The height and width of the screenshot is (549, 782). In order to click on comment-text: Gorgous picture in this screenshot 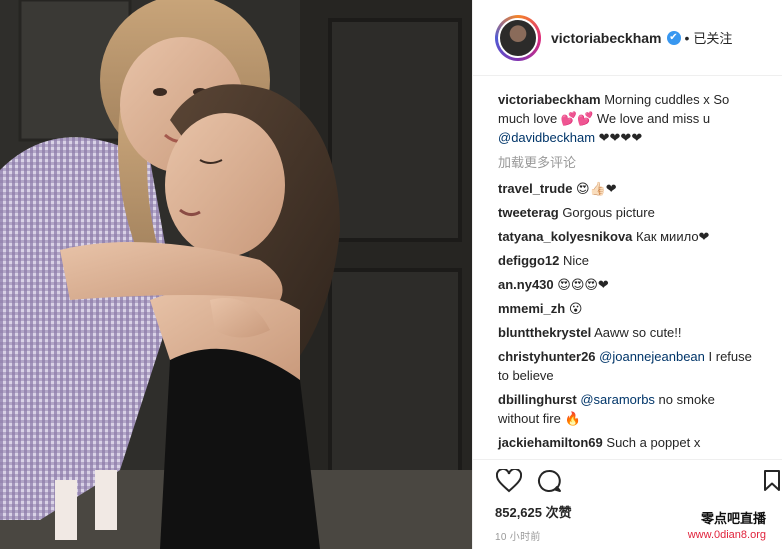, I will do `click(606, 212)`.